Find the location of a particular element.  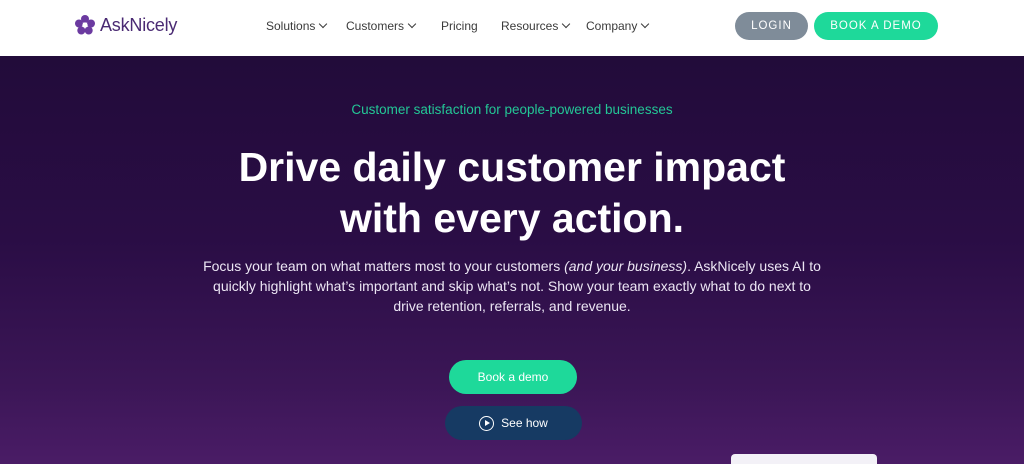

menu-item-pricing: Pricing is located at coordinates (471, 26).